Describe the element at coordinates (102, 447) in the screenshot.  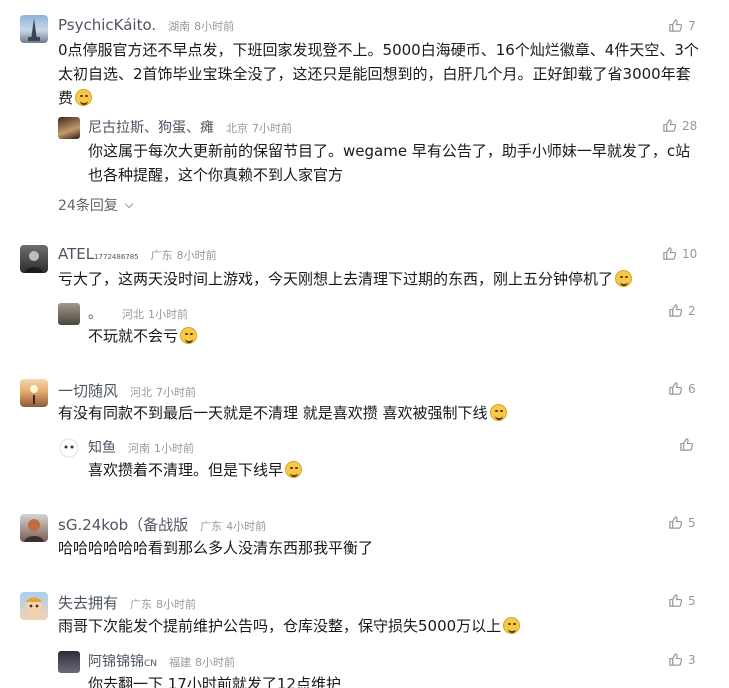
I see `username: 知鱼` at that location.